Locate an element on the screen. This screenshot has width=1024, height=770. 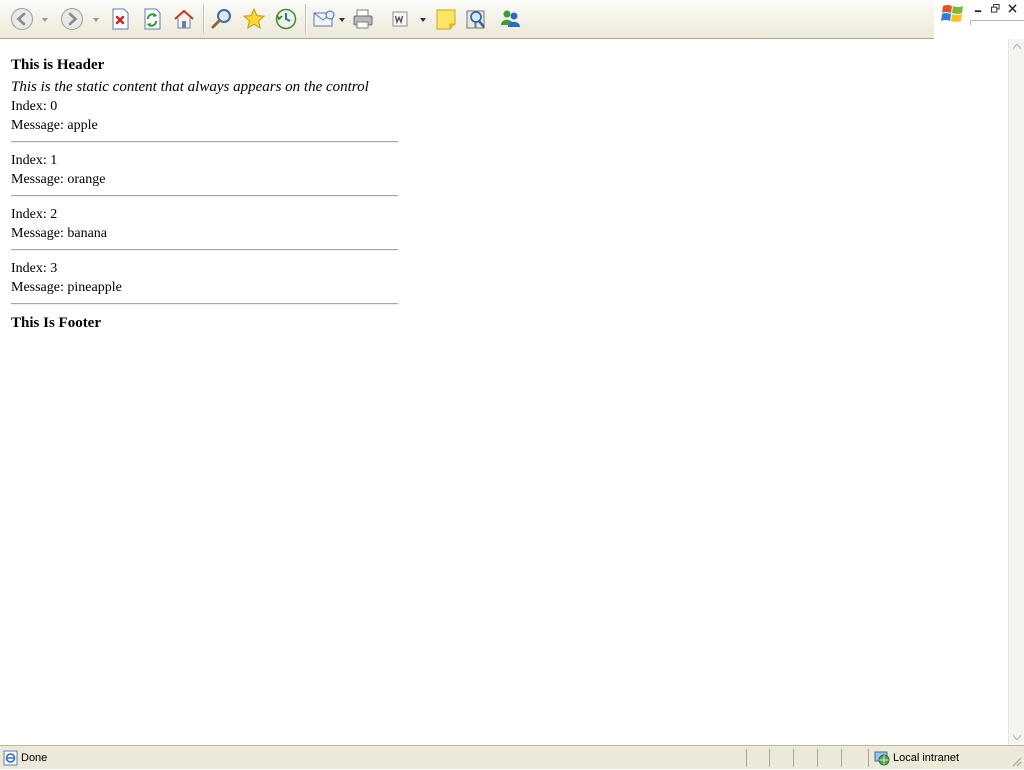
resize-grip-icon is located at coordinates (1017, 762).